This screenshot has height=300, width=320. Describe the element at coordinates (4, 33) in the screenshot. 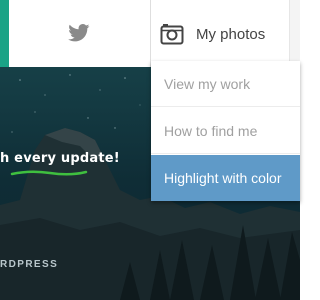

I see `accent-strip` at that location.